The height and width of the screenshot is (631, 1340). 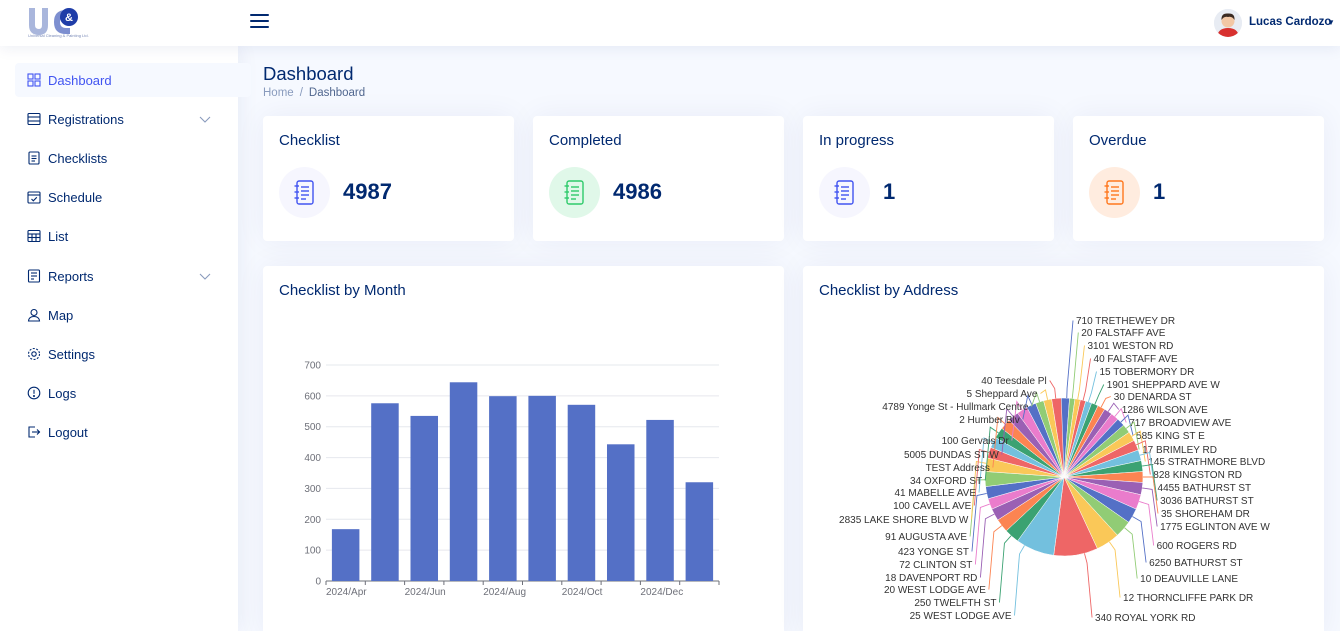 I want to click on x-tick-label: 2024/Aug, so click(x=504, y=592).